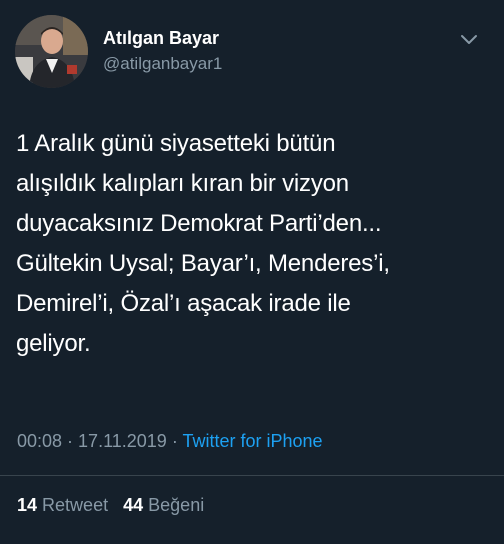  What do you see at coordinates (183, 303) in the screenshot?
I see `tweet-text-line: Demirel’i, Özal’ı aşacak irade ile` at bounding box center [183, 303].